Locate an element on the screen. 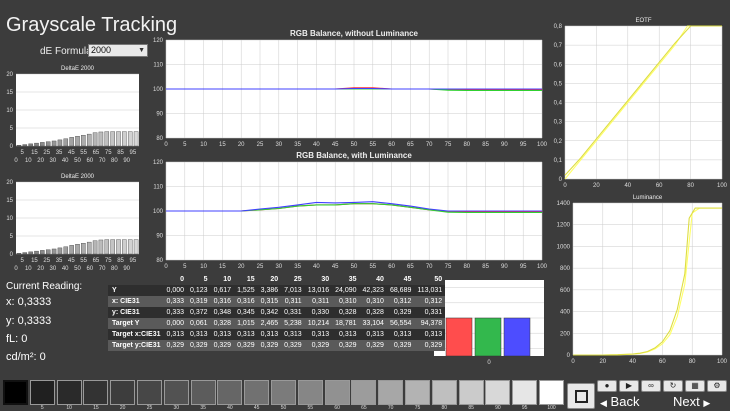  y-tick-label: 110 is located at coordinates (158, 188).